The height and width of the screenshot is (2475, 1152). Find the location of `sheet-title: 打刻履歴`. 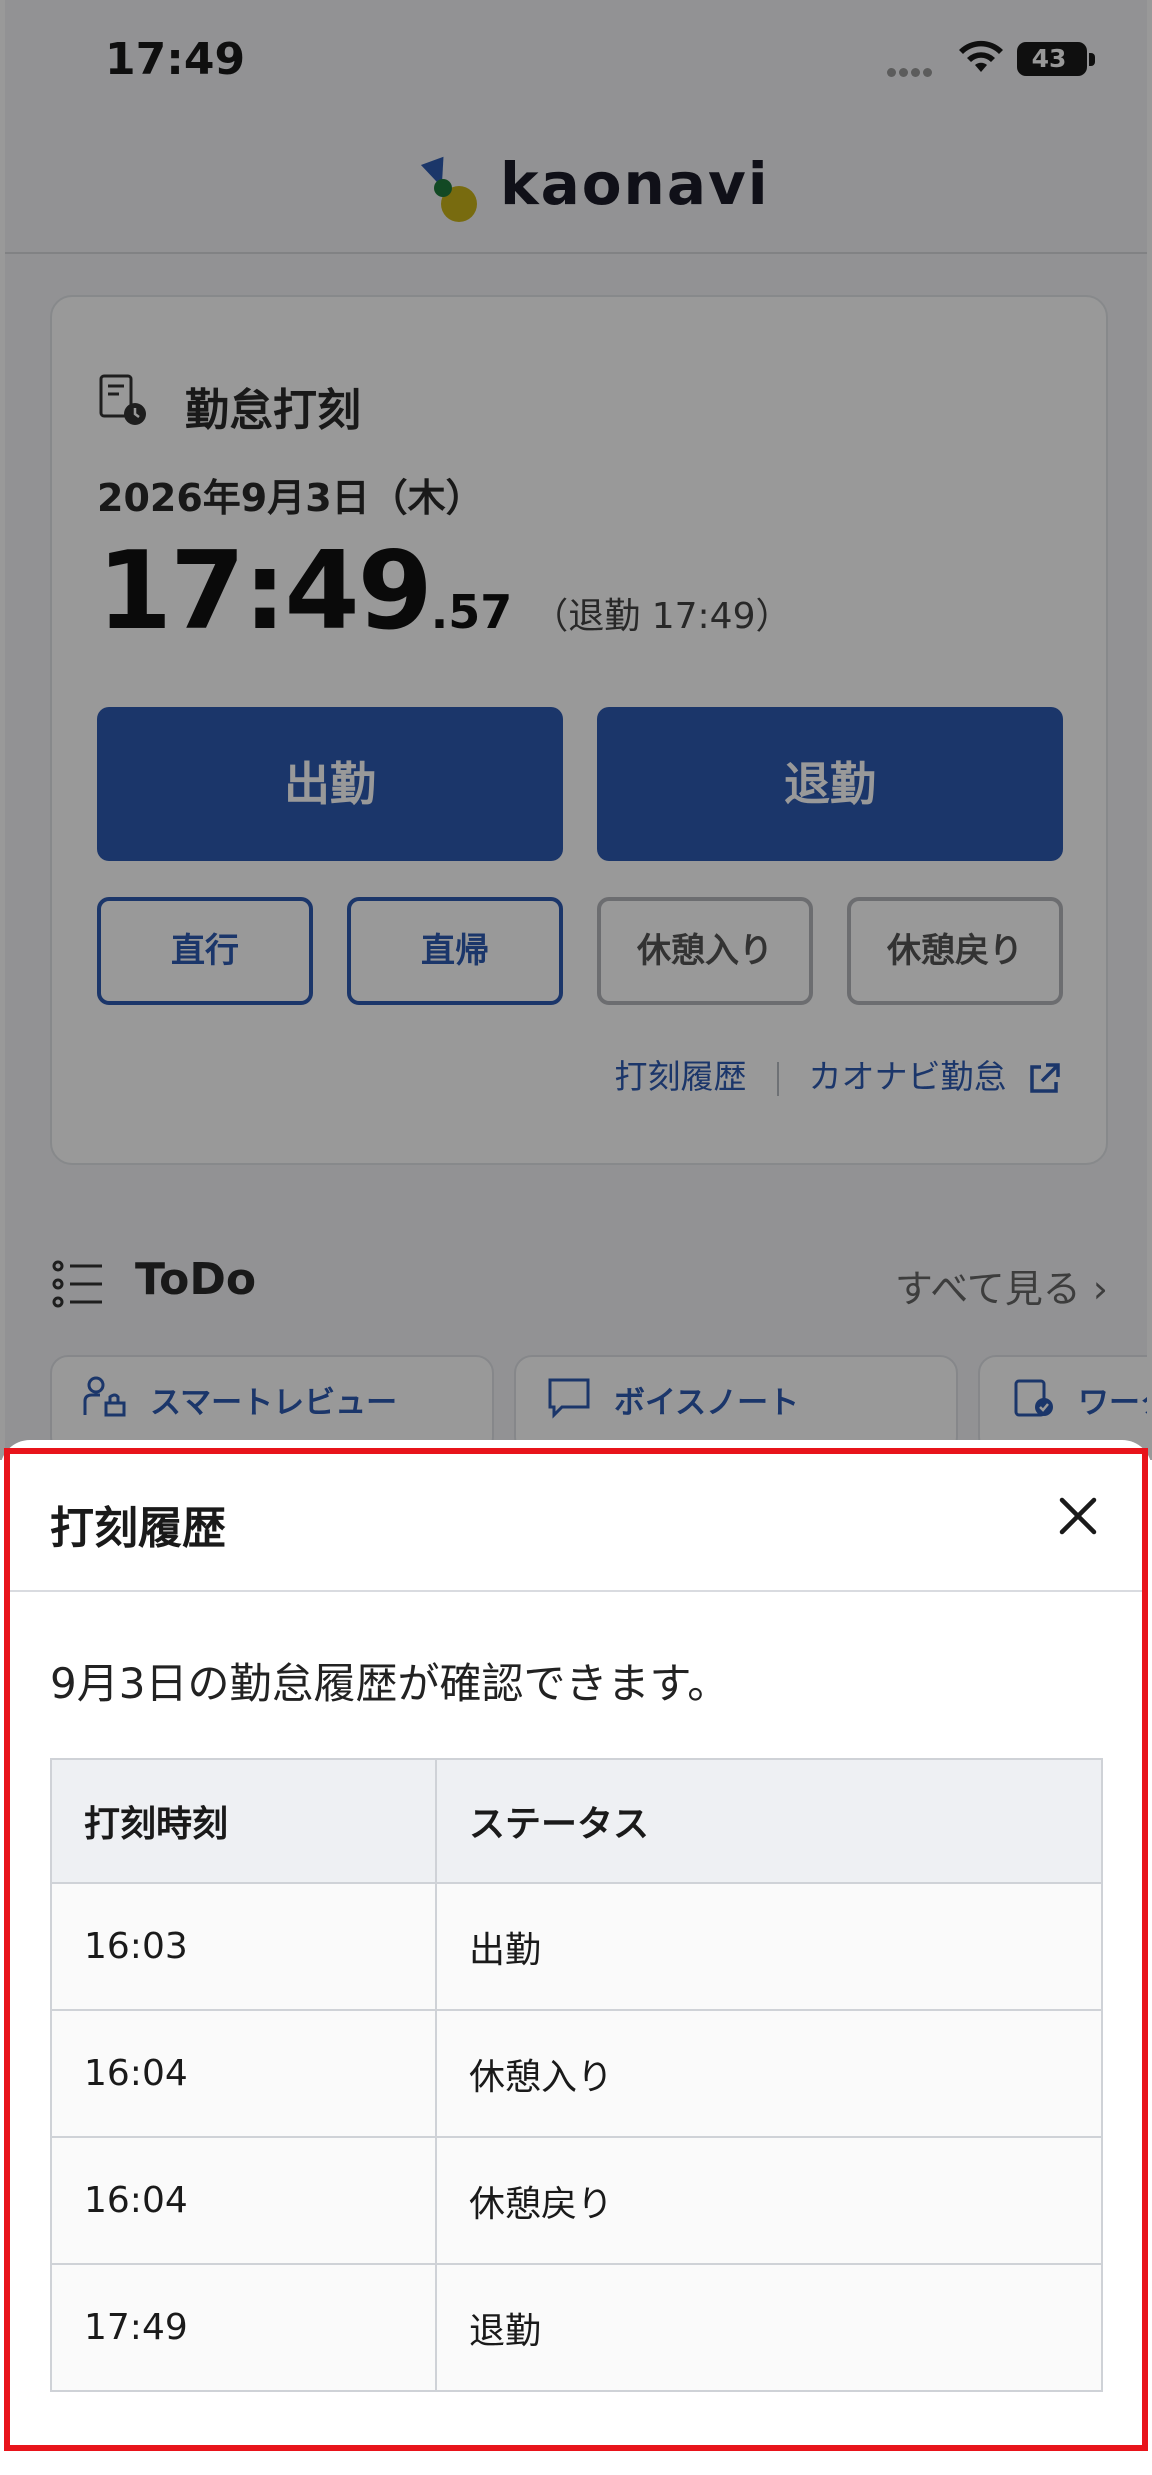

sheet-title: 打刻履歴 is located at coordinates (138, 1528).